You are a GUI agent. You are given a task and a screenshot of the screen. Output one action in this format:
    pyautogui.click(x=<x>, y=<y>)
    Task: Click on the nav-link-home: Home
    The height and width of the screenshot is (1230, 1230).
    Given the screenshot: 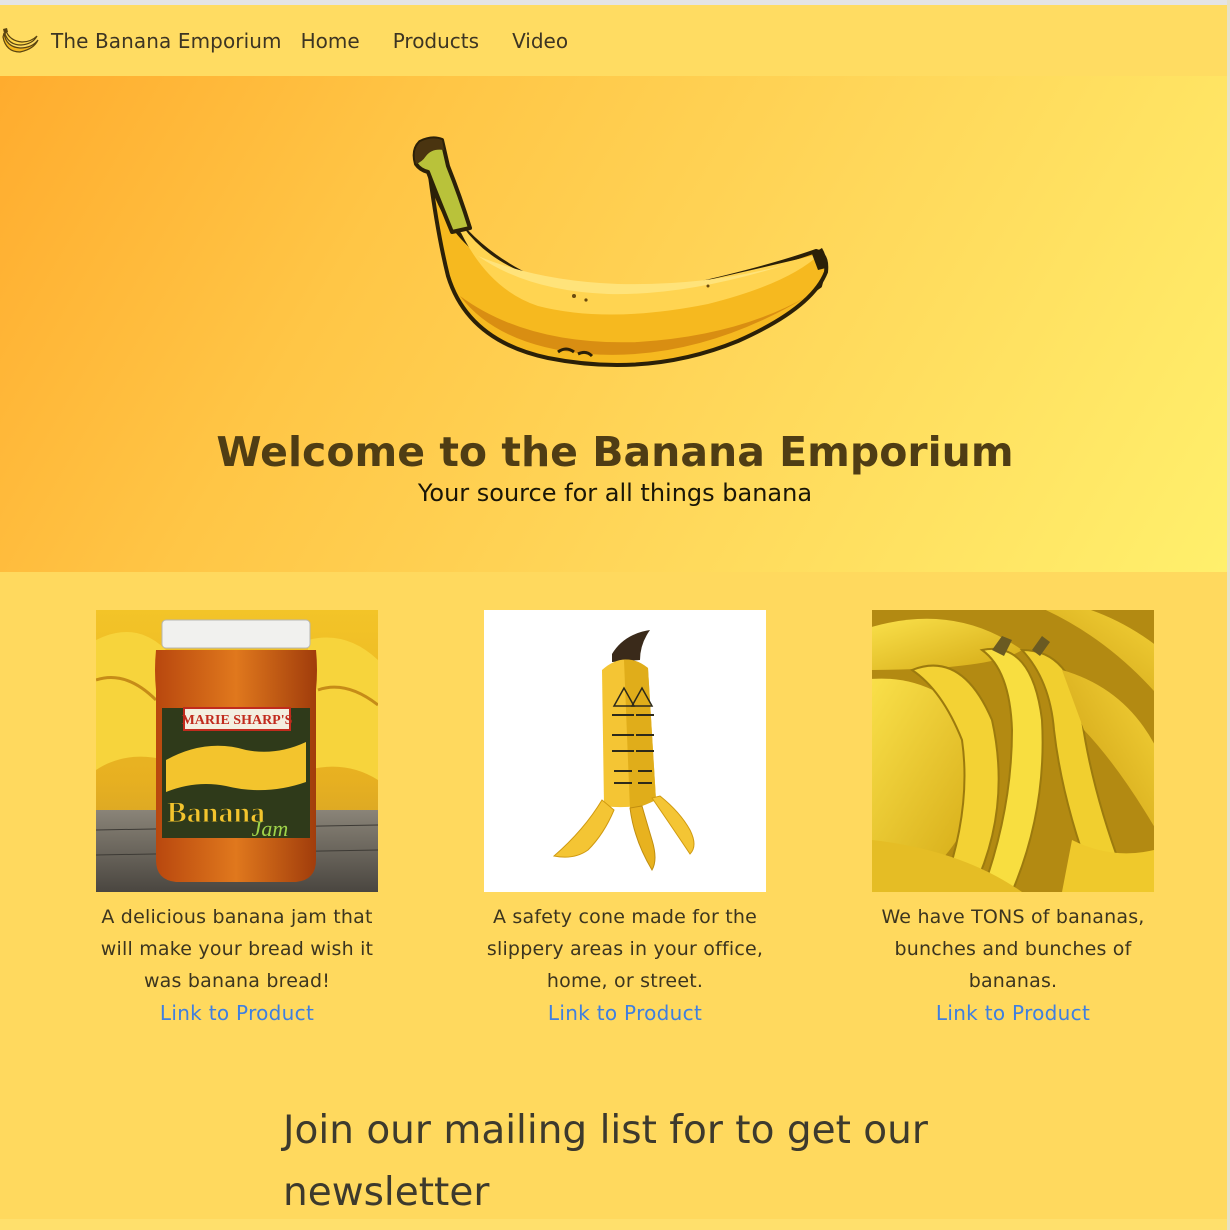 What is the action you would take?
    pyautogui.click(x=330, y=41)
    